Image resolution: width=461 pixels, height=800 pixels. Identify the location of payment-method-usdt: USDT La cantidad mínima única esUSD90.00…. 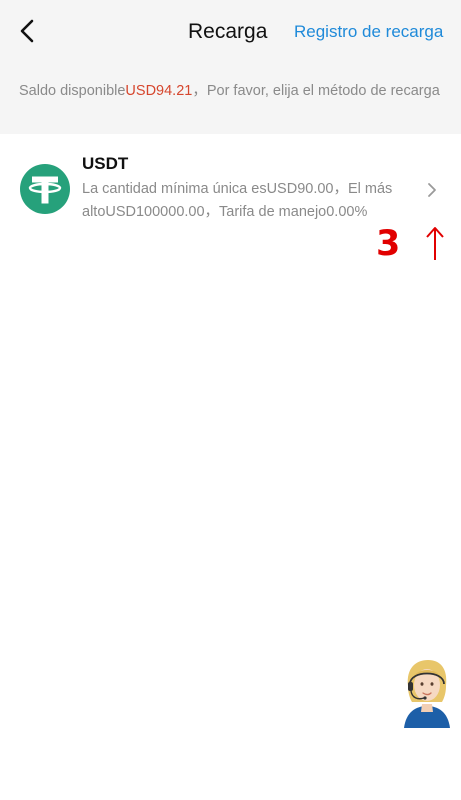
(230, 183).